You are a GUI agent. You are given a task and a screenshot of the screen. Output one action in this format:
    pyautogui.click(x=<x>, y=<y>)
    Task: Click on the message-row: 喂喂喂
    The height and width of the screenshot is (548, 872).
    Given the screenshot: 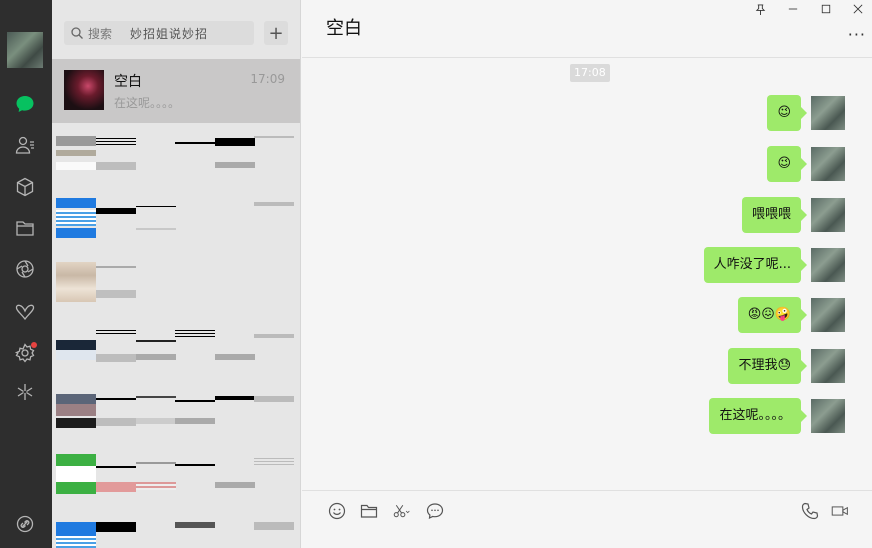 What is the action you would take?
    pyautogui.click(x=793, y=215)
    